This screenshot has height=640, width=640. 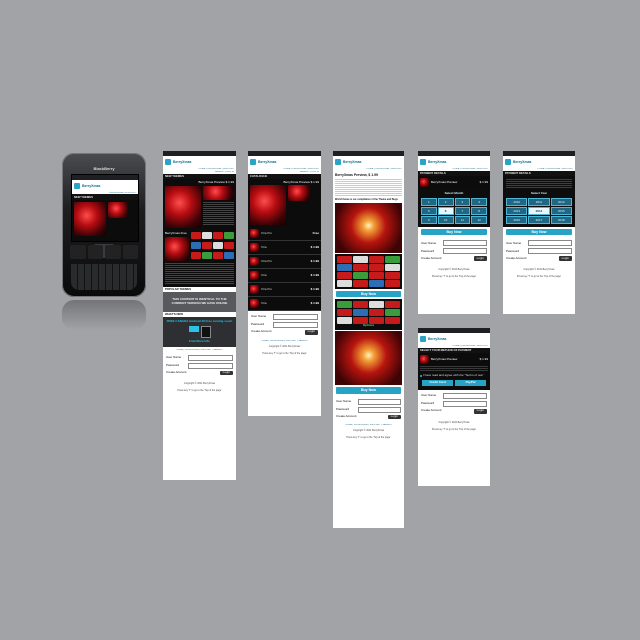 I want to click on product-price: $ 1.99, so click(x=229, y=182).